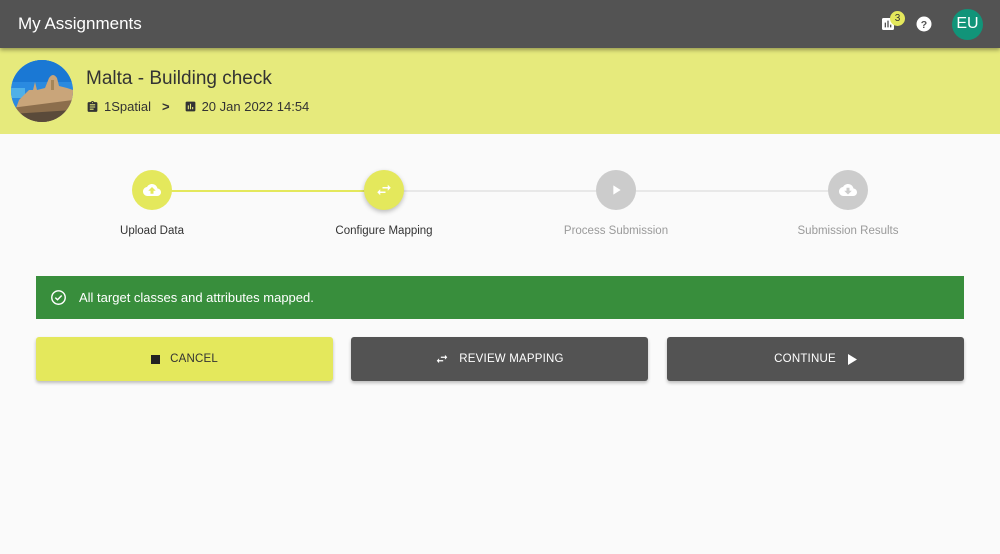  I want to click on continue-label: CONTINUE, so click(805, 359).